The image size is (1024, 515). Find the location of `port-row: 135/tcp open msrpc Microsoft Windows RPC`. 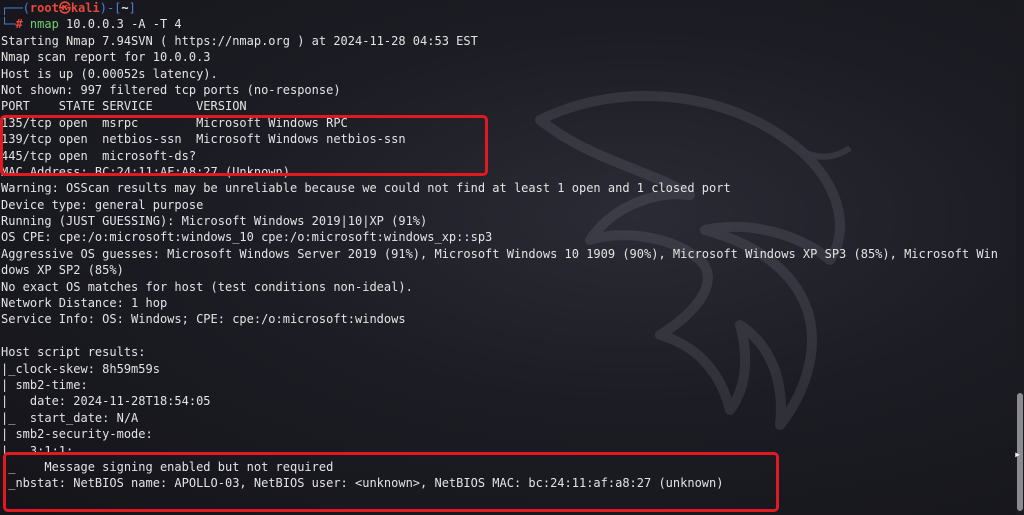

port-row: 135/tcp open msrpc Microsoft Windows RPC is located at coordinates (174, 122).